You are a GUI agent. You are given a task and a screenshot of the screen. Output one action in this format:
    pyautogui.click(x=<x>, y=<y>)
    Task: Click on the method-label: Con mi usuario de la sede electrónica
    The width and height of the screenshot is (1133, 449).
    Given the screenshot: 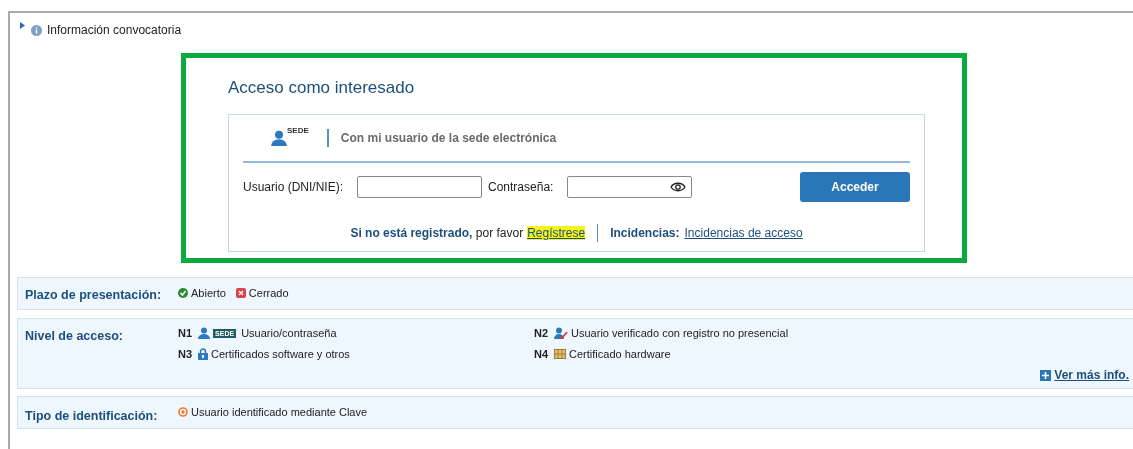 What is the action you would take?
    pyautogui.click(x=441, y=138)
    